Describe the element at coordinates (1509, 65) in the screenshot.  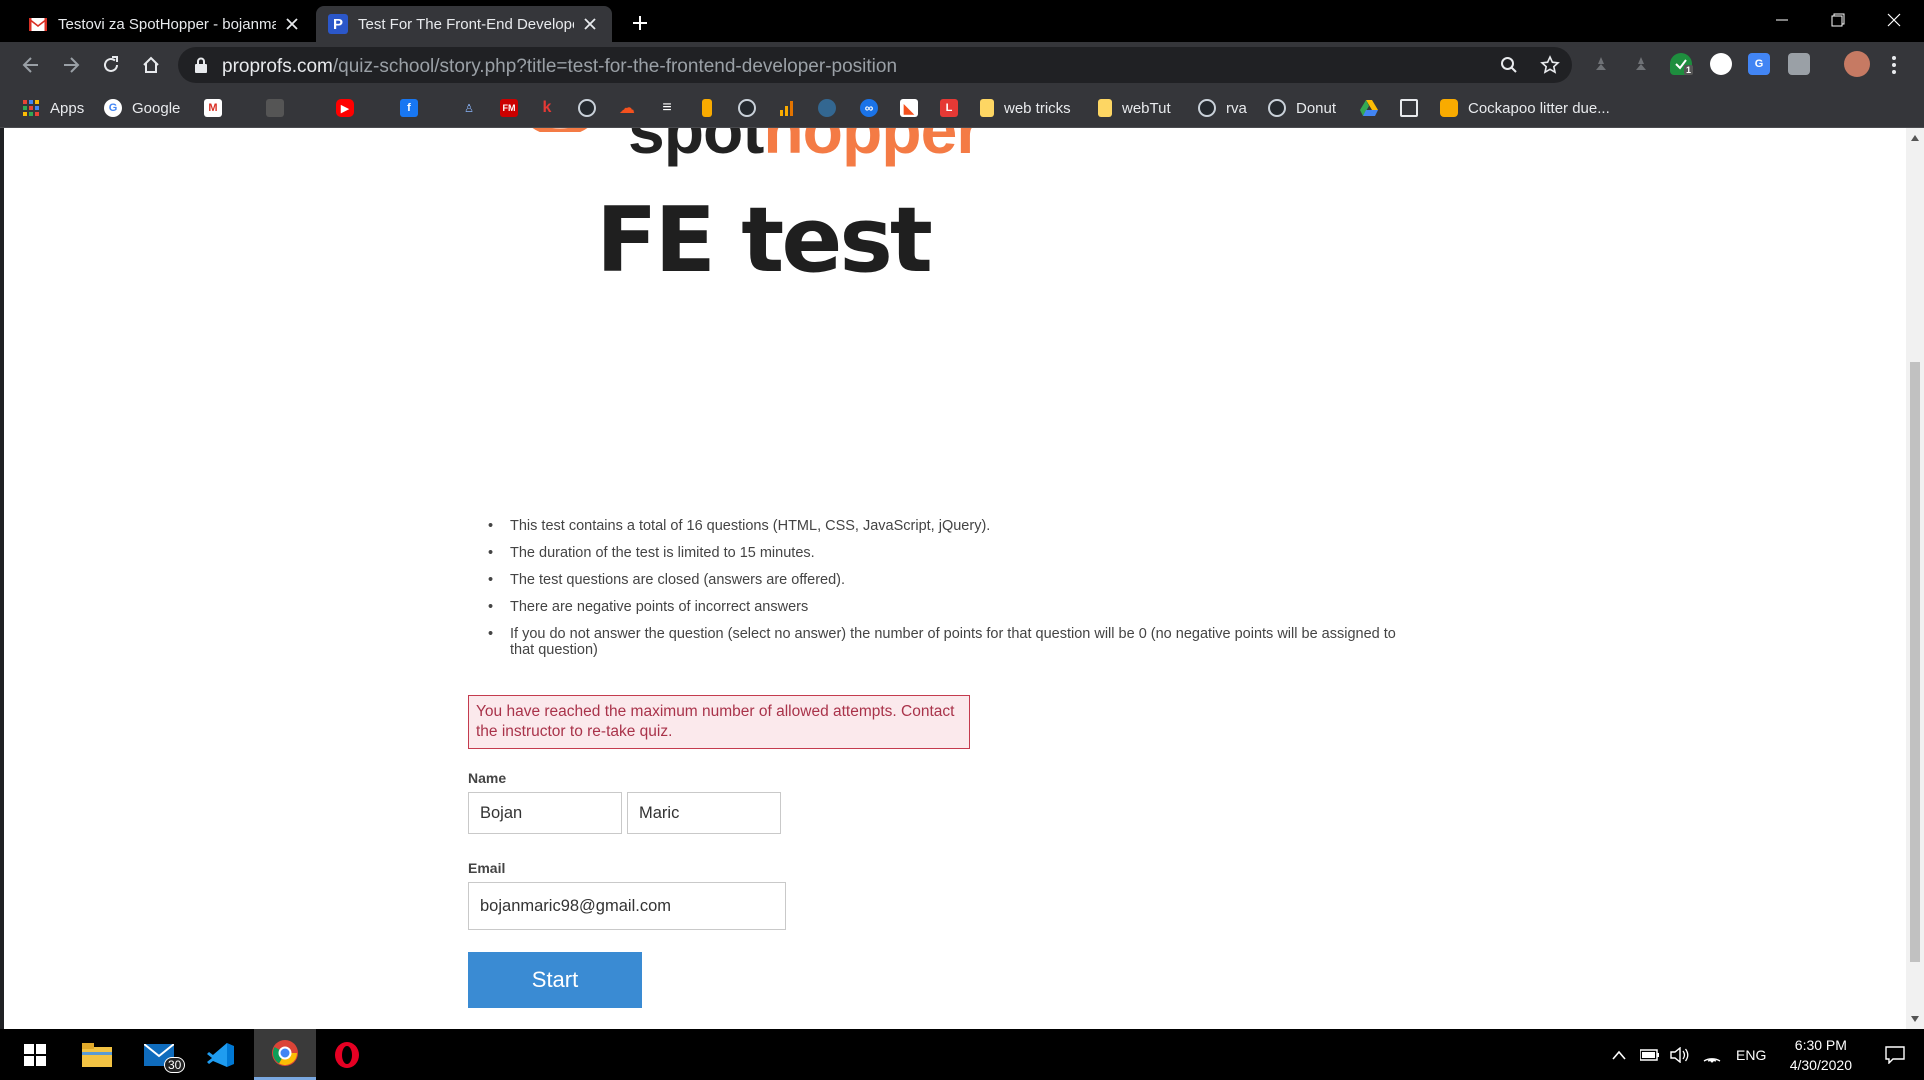
I see `zoom-icon` at that location.